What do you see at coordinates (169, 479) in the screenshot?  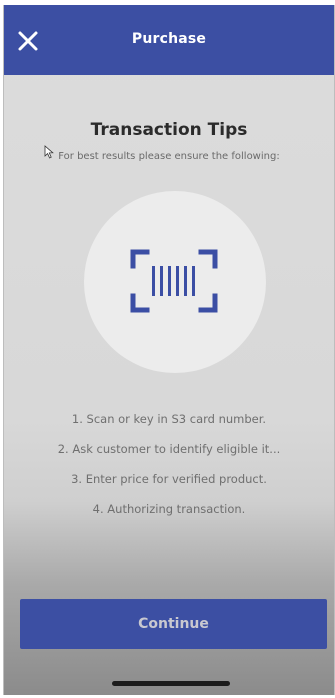 I see `step-3: 3. Enter price for verified product.` at bounding box center [169, 479].